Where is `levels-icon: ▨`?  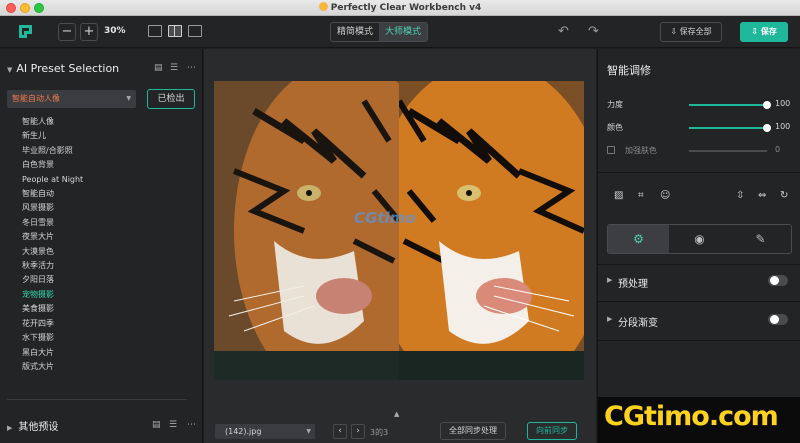 levels-icon: ▨ is located at coordinates (618, 195).